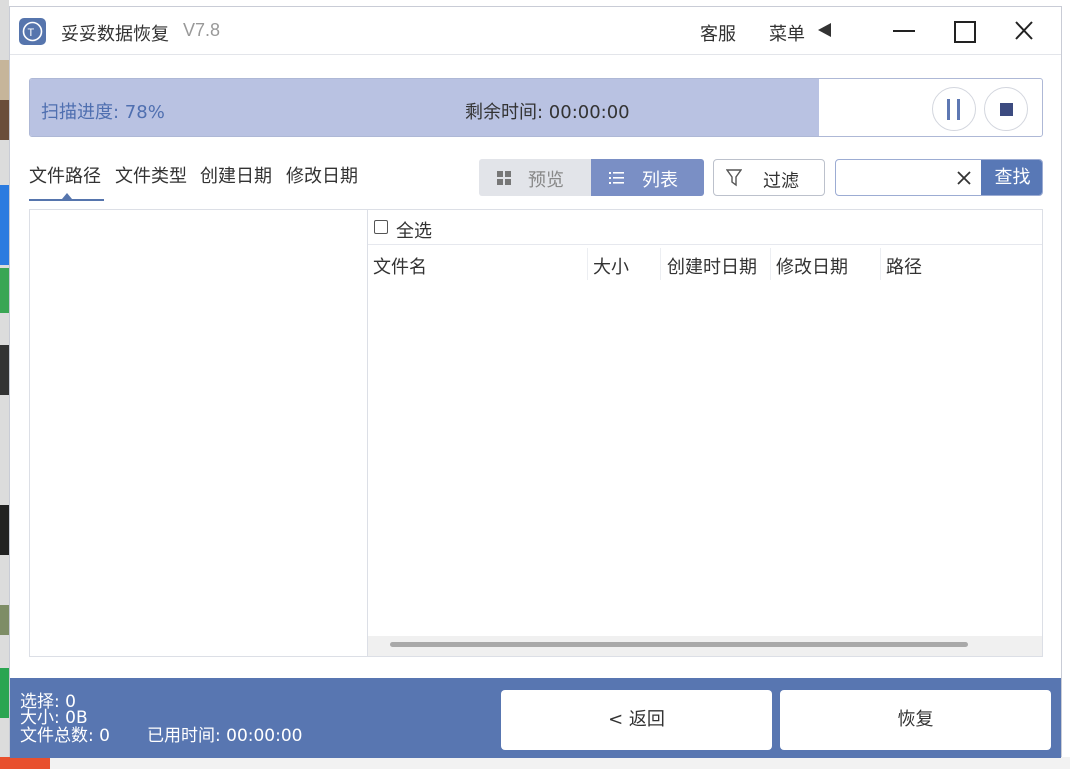 The image size is (1070, 769). Describe the element at coordinates (964, 31) in the screenshot. I see `maximize-button` at that location.